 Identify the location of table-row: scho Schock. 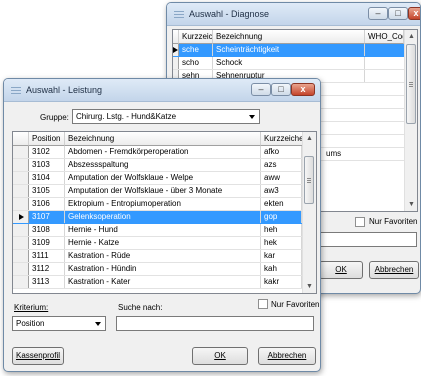
(288, 63).